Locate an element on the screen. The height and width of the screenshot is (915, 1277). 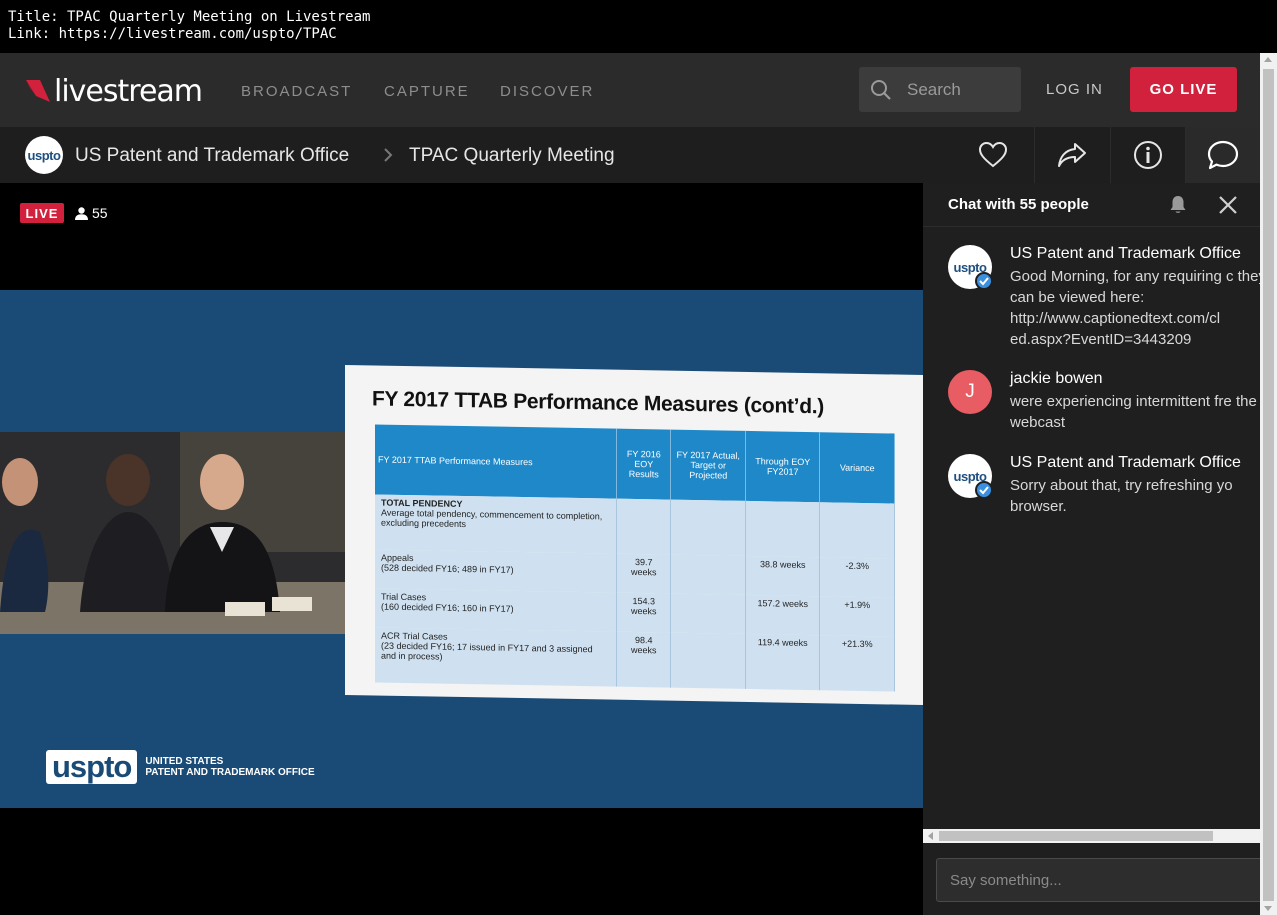
slide-header-variance: Variance is located at coordinates (857, 468).